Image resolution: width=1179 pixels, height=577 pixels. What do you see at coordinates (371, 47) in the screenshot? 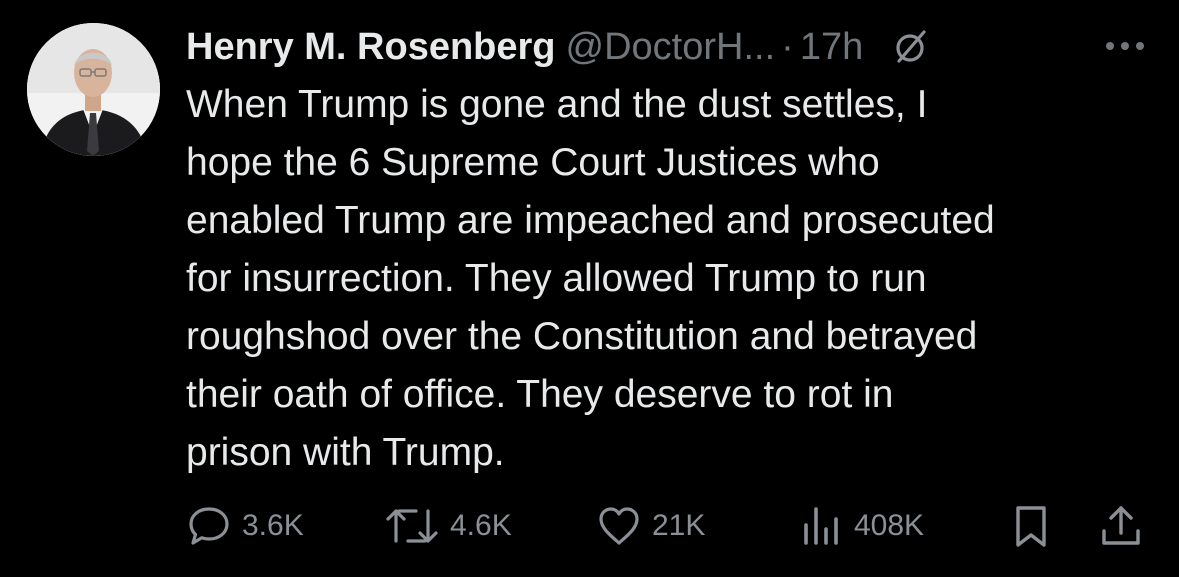
I see `author-name: Henry M. Rosenberg` at bounding box center [371, 47].